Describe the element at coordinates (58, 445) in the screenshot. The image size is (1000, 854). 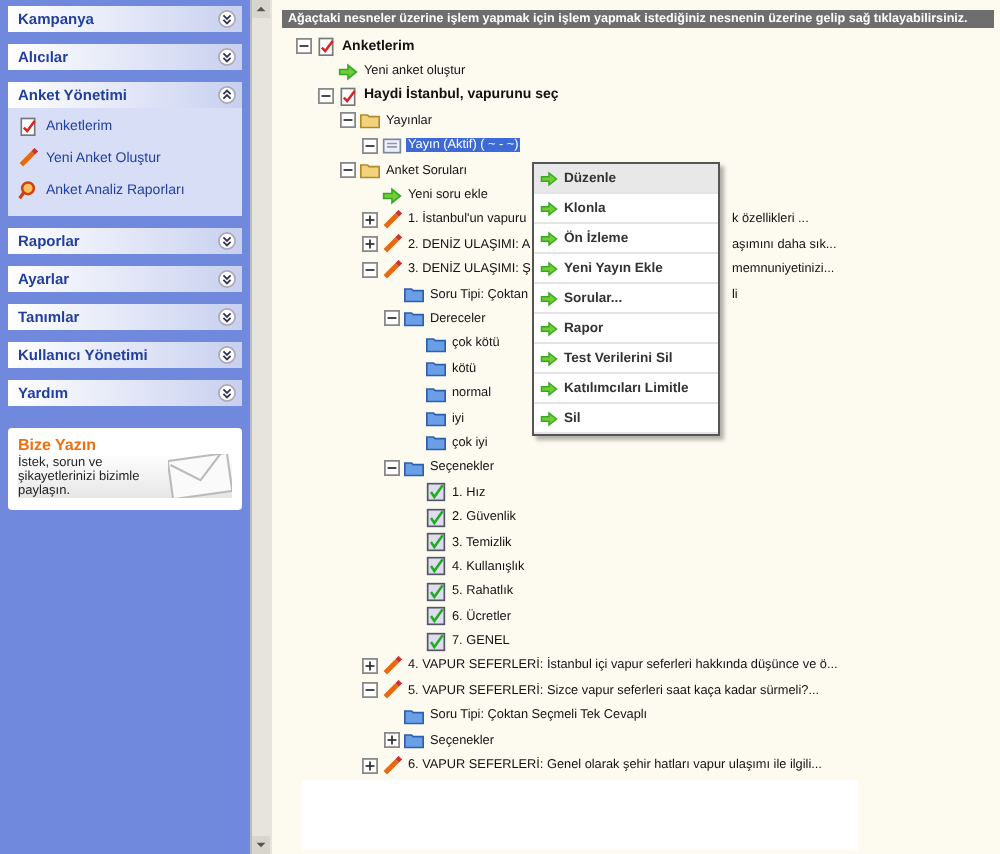
I see `contact-title: Bize Yazın` at that location.